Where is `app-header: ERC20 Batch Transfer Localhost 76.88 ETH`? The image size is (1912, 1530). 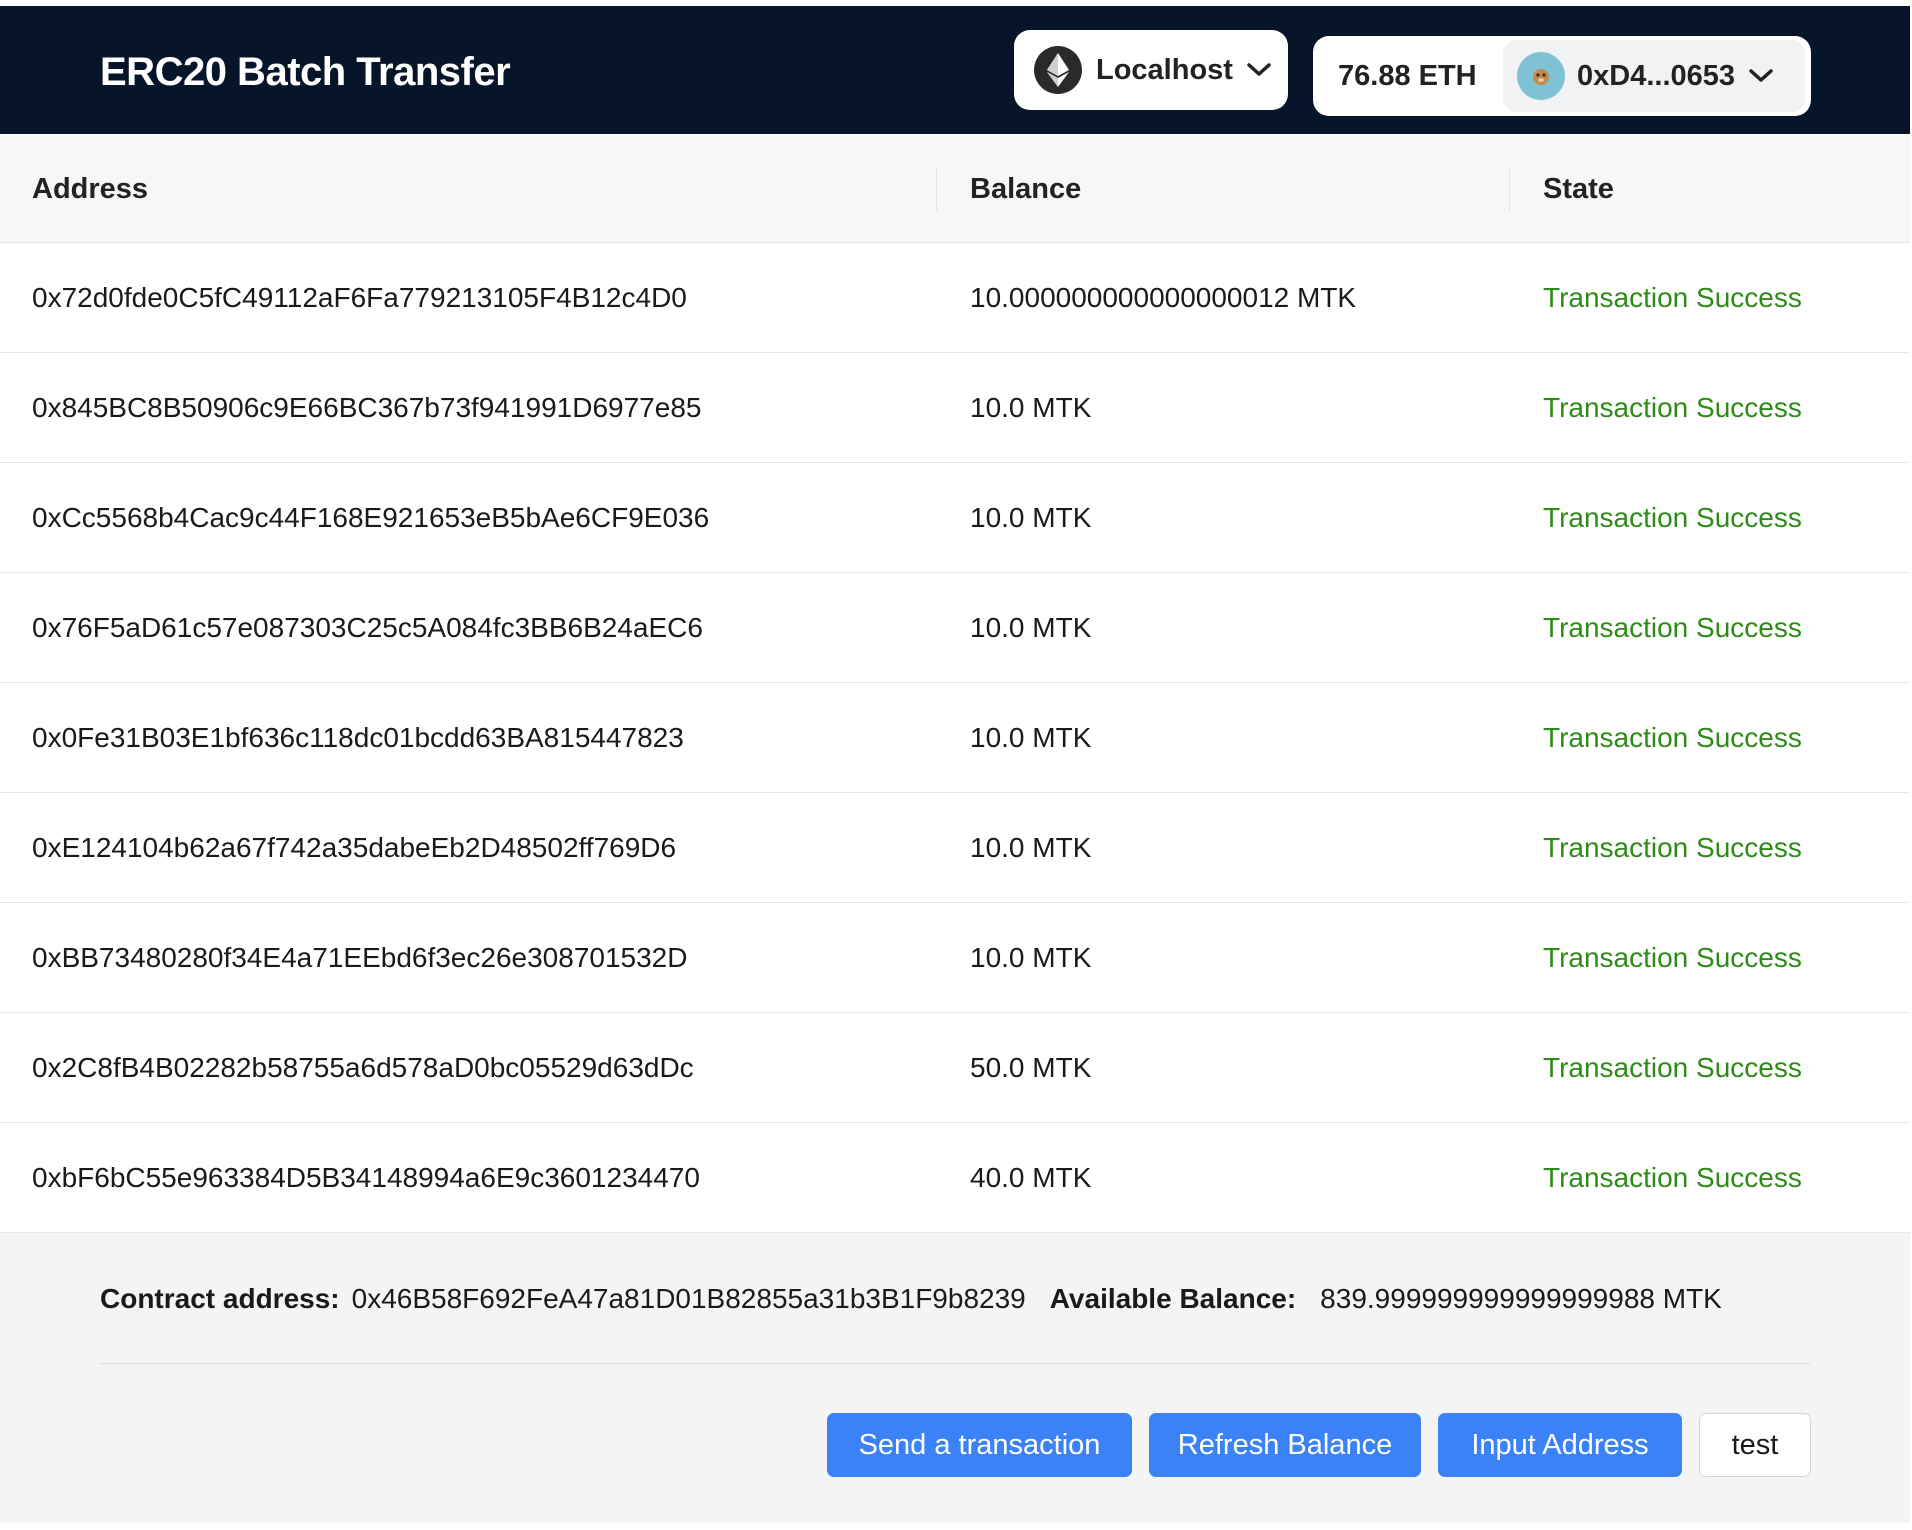
app-header: ERC20 Batch Transfer Localhost 76.88 ETH is located at coordinates (955, 70).